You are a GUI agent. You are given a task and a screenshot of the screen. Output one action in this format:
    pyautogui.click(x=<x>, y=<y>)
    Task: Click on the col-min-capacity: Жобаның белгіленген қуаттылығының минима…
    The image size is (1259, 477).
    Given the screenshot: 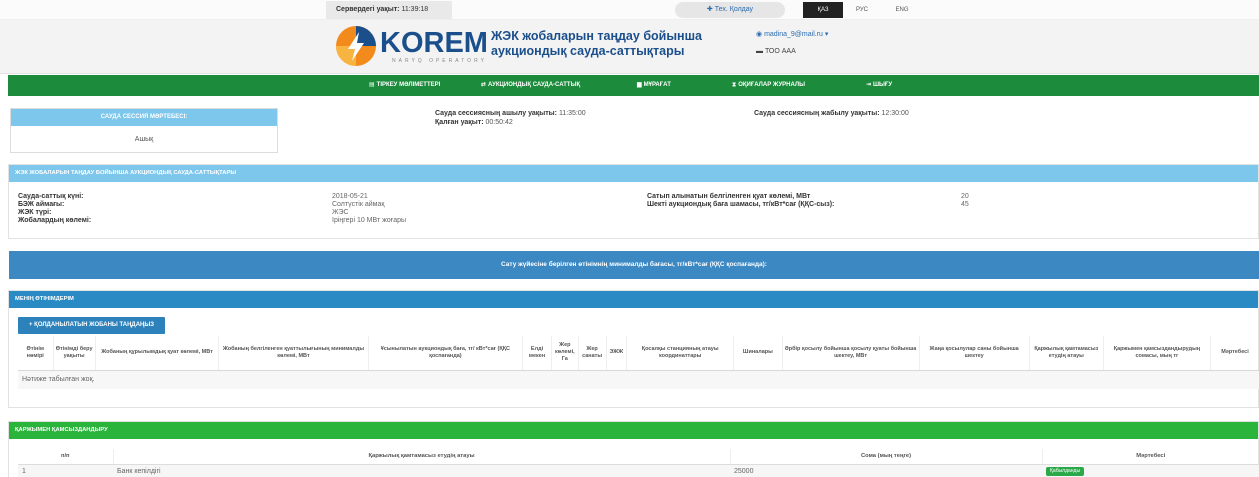 What is the action you would take?
    pyautogui.click(x=293, y=353)
    